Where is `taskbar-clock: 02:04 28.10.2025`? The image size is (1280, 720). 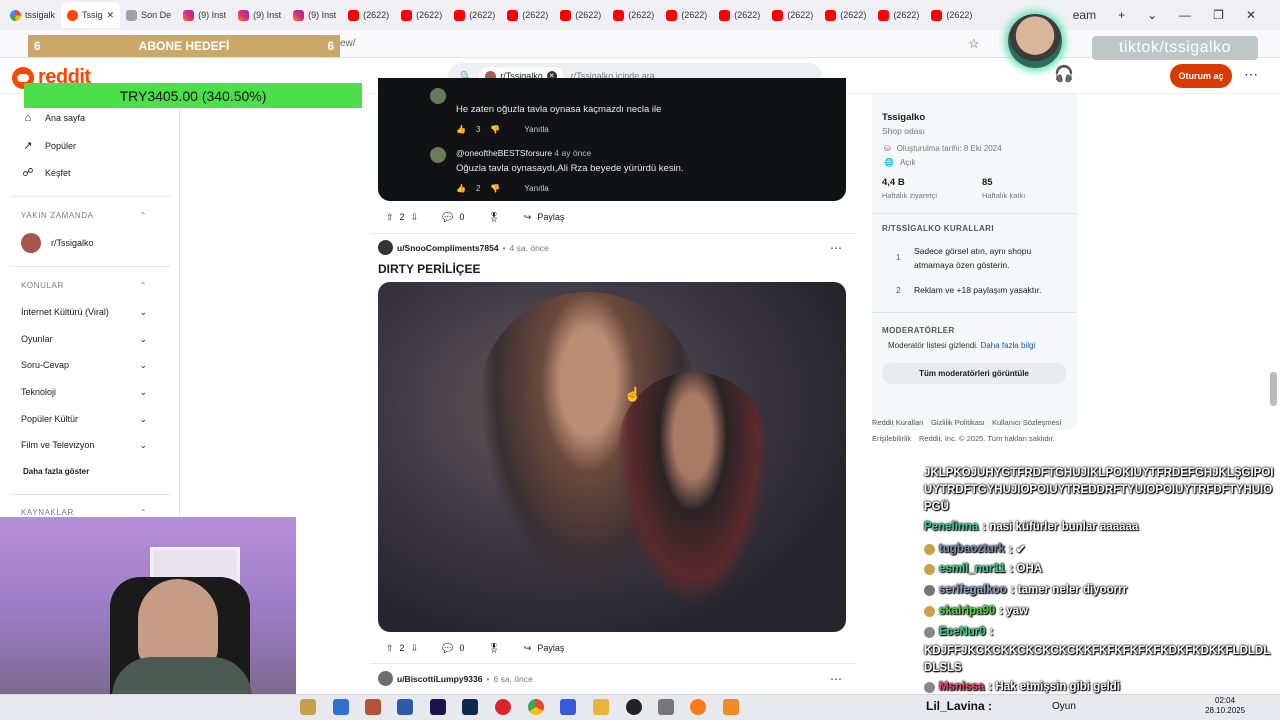
taskbar-clock: 02:04 28.10.2025 is located at coordinates (1225, 706).